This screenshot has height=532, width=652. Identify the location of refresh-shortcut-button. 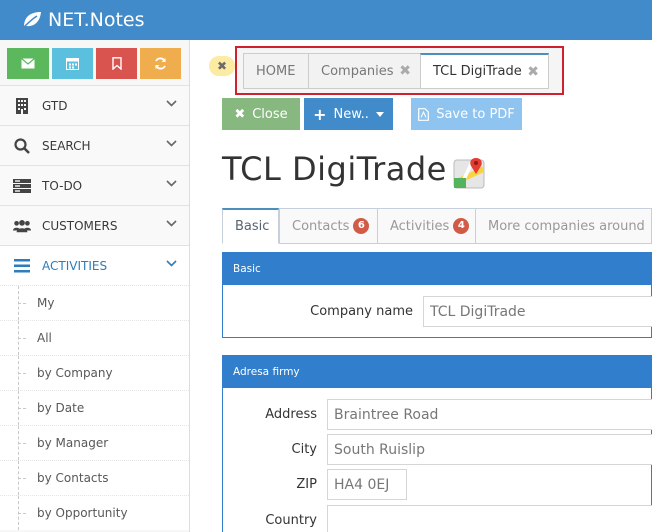
(160, 63).